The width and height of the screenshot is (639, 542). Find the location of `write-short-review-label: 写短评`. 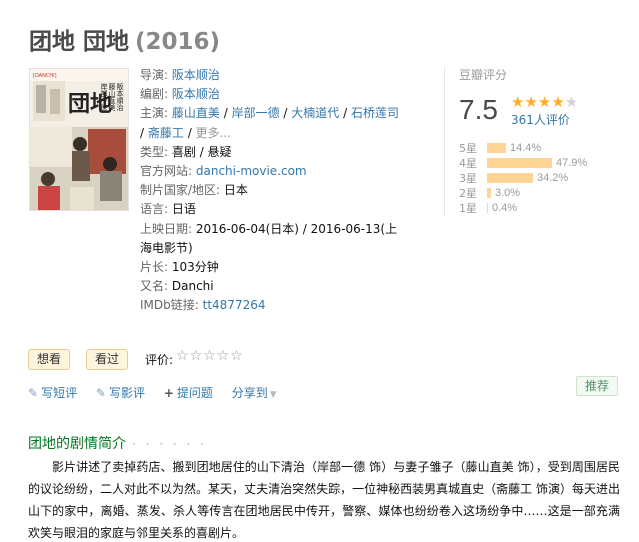

write-short-review-label: 写短评 is located at coordinates (59, 393).